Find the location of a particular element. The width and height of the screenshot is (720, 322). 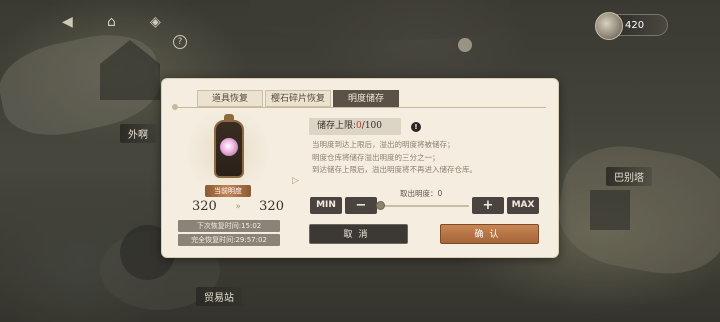

cap-max: /100 is located at coordinates (371, 126).